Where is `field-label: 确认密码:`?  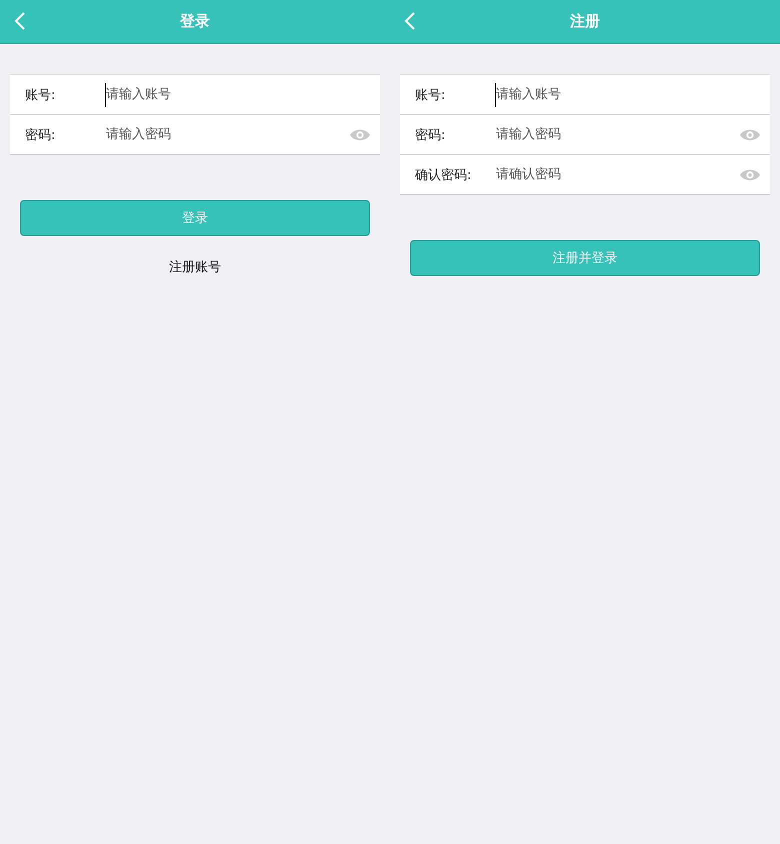 field-label: 确认密码: is located at coordinates (443, 175).